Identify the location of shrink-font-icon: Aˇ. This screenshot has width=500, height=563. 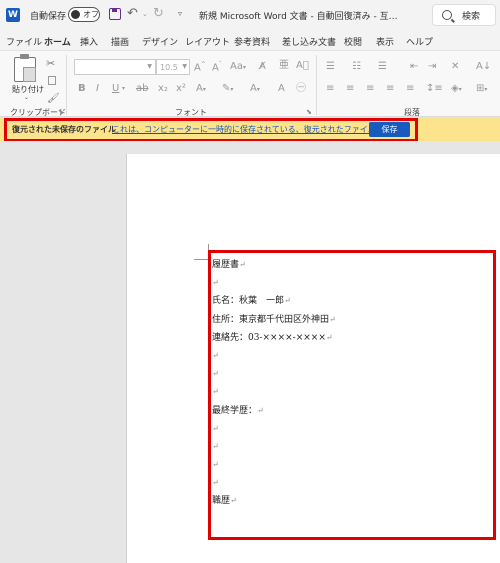
(217, 67).